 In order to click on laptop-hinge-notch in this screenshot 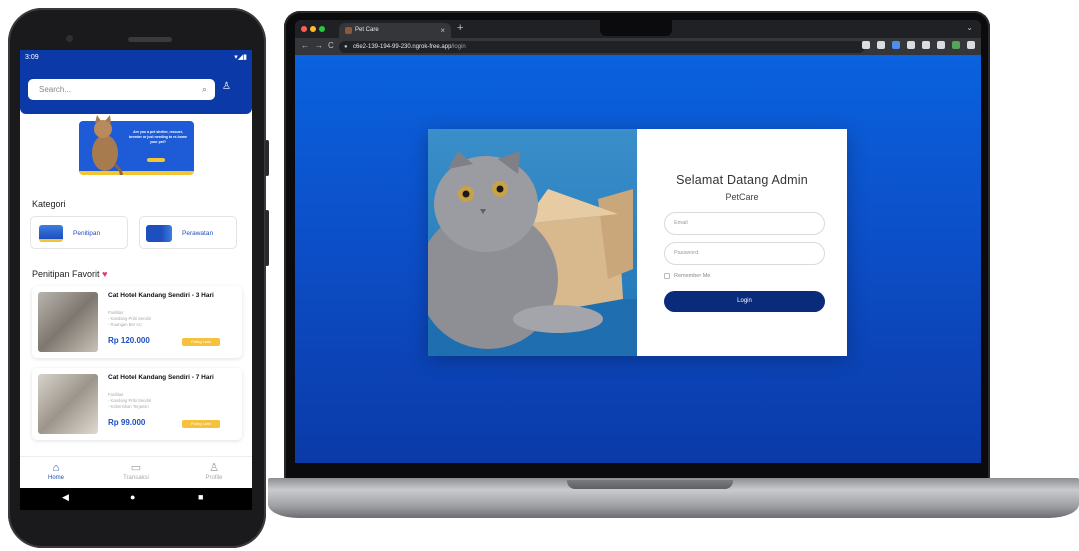, I will do `click(650, 484)`.